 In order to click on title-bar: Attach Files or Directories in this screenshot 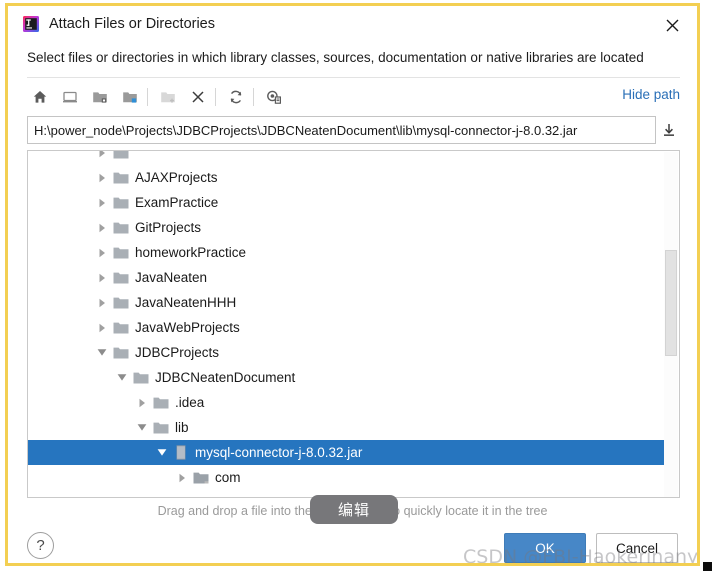, I will do `click(352, 24)`.